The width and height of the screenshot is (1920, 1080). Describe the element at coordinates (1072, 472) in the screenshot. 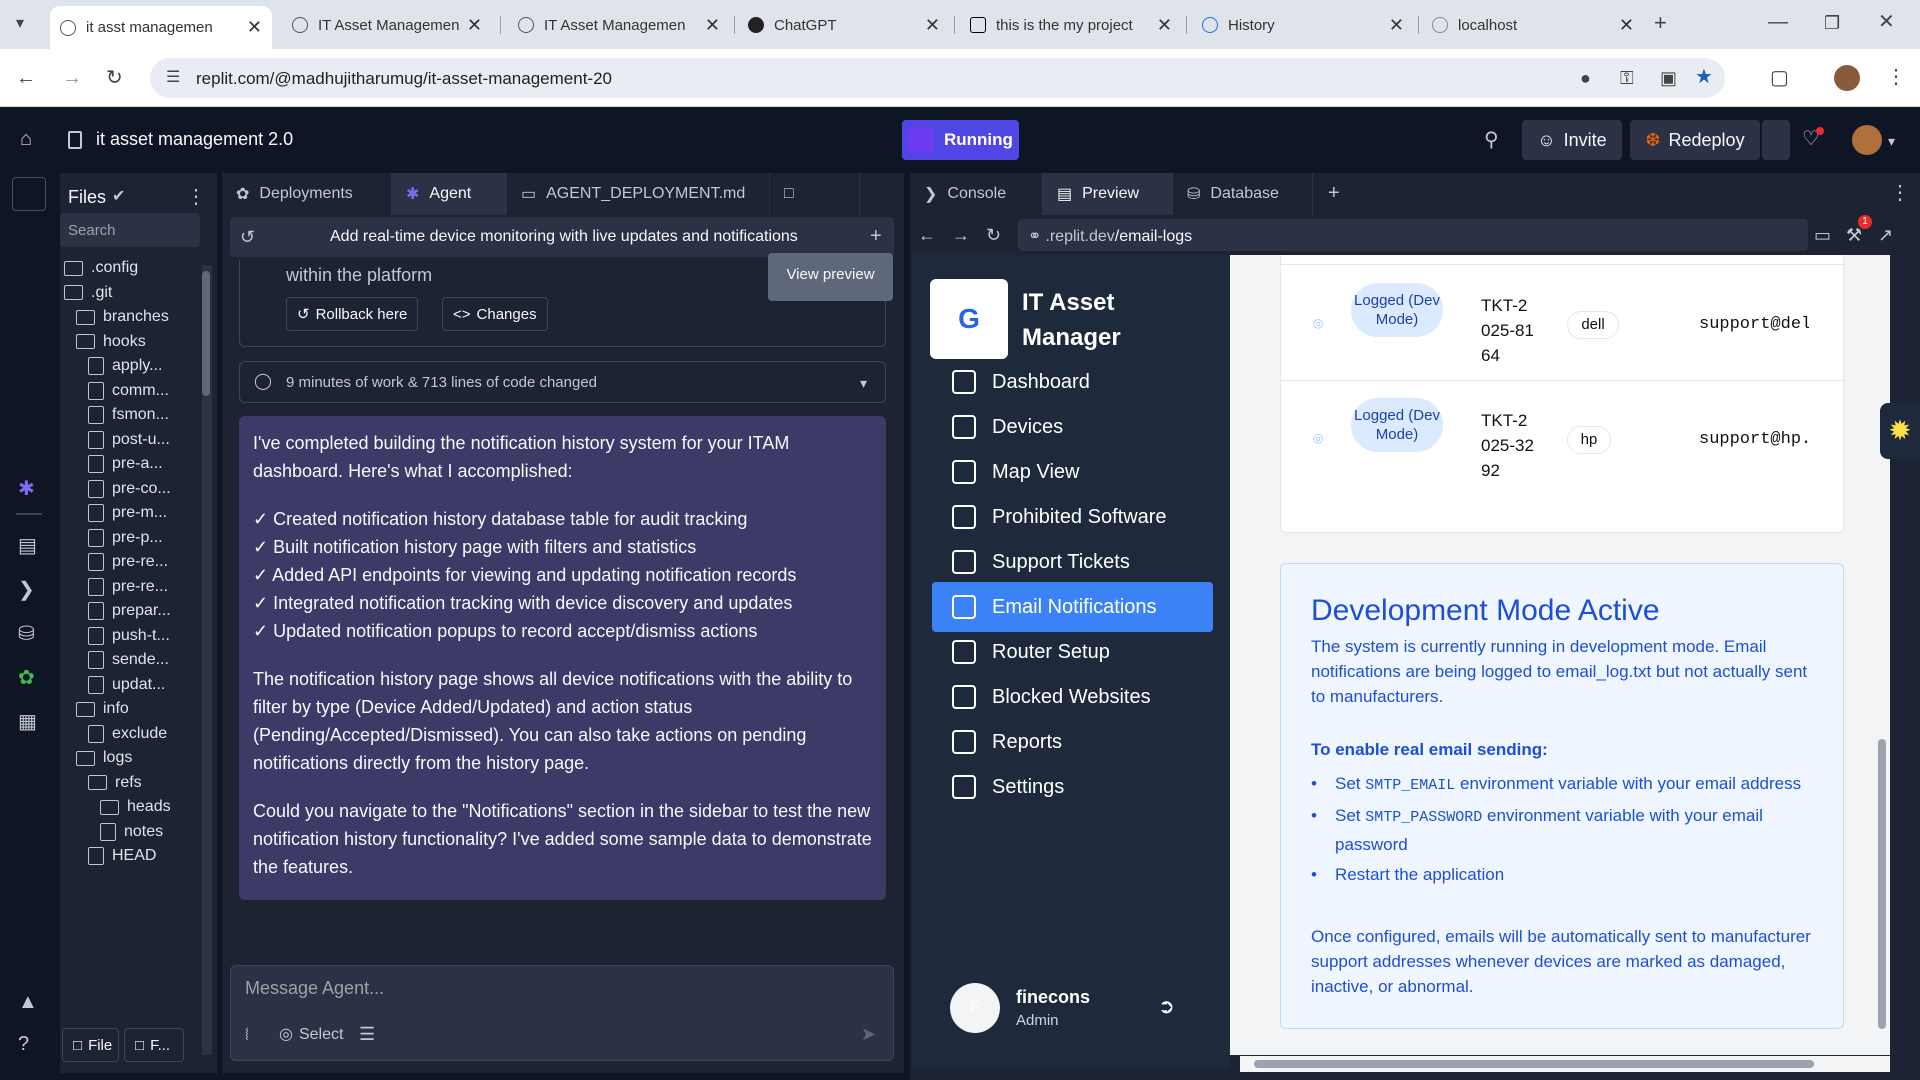

I see `nav-map-view: Map View` at that location.